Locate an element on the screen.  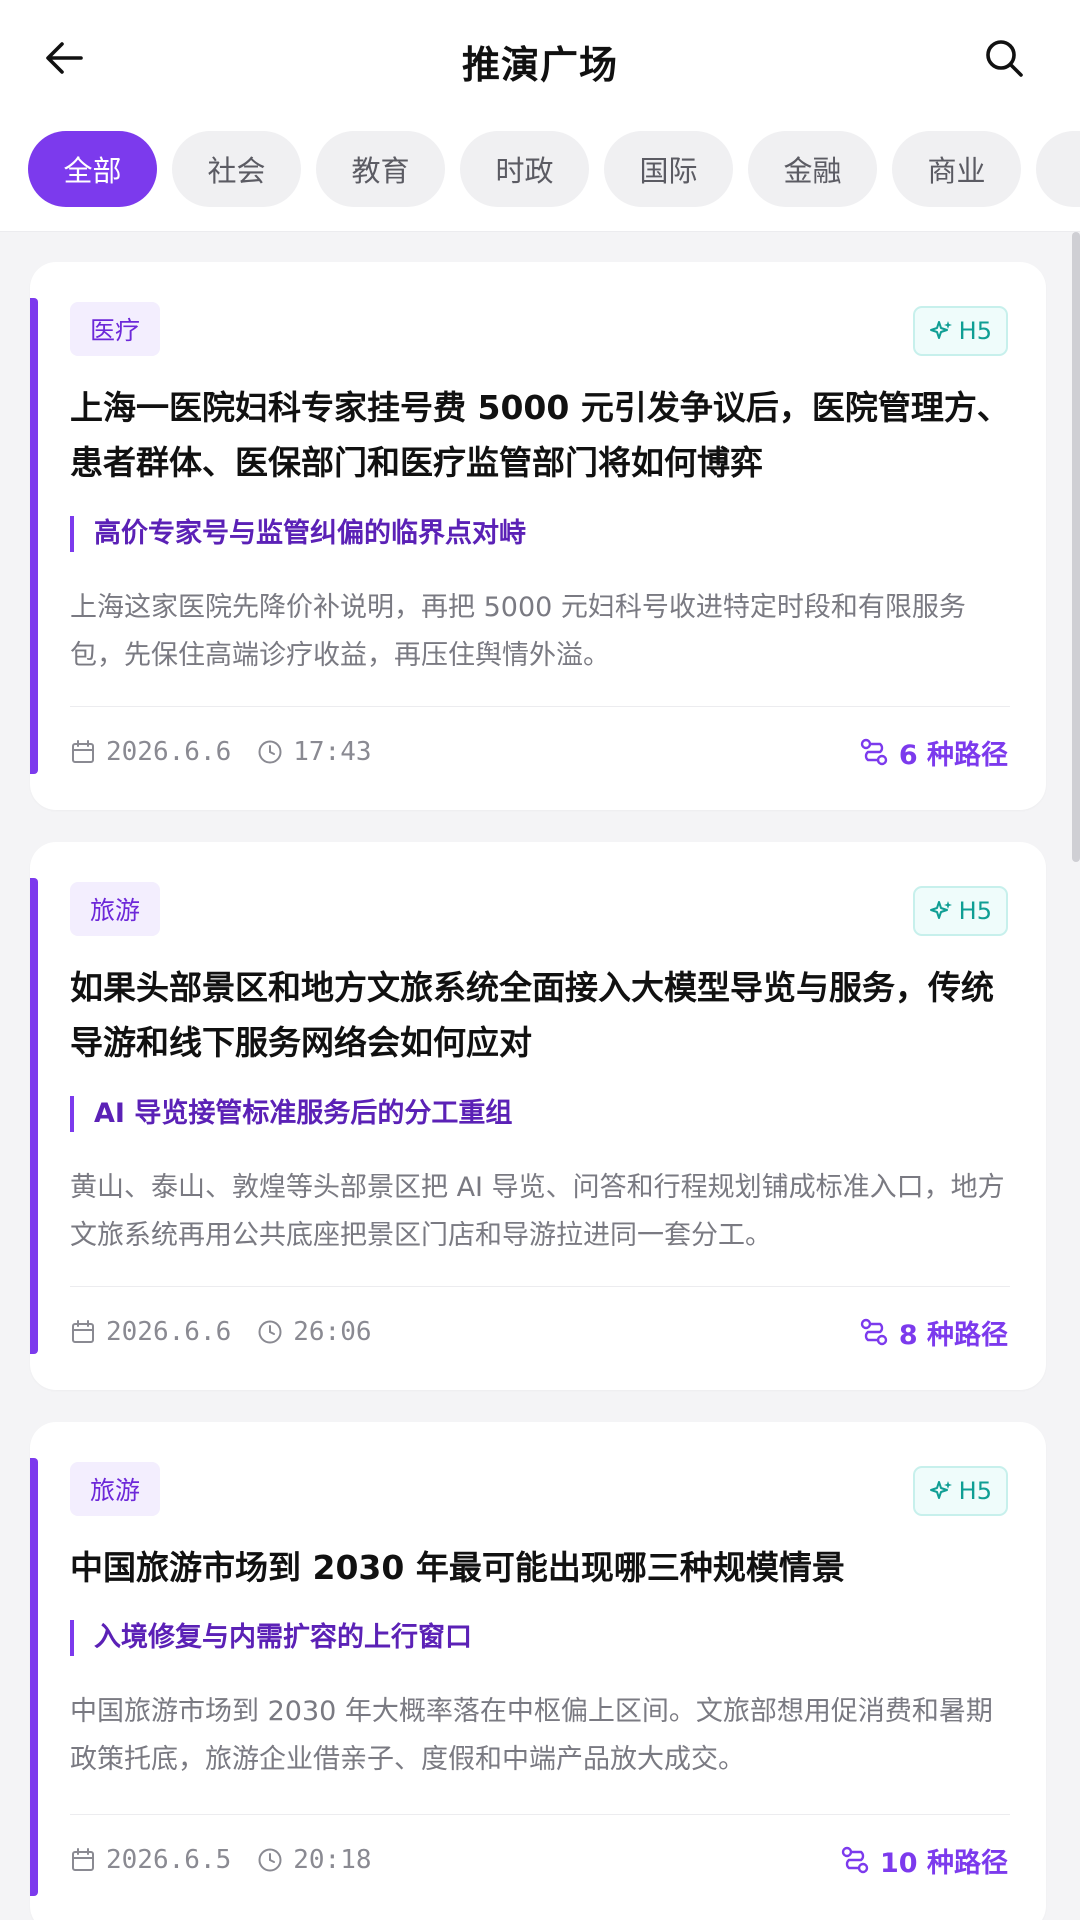
card-time: 20:18 is located at coordinates (332, 1860).